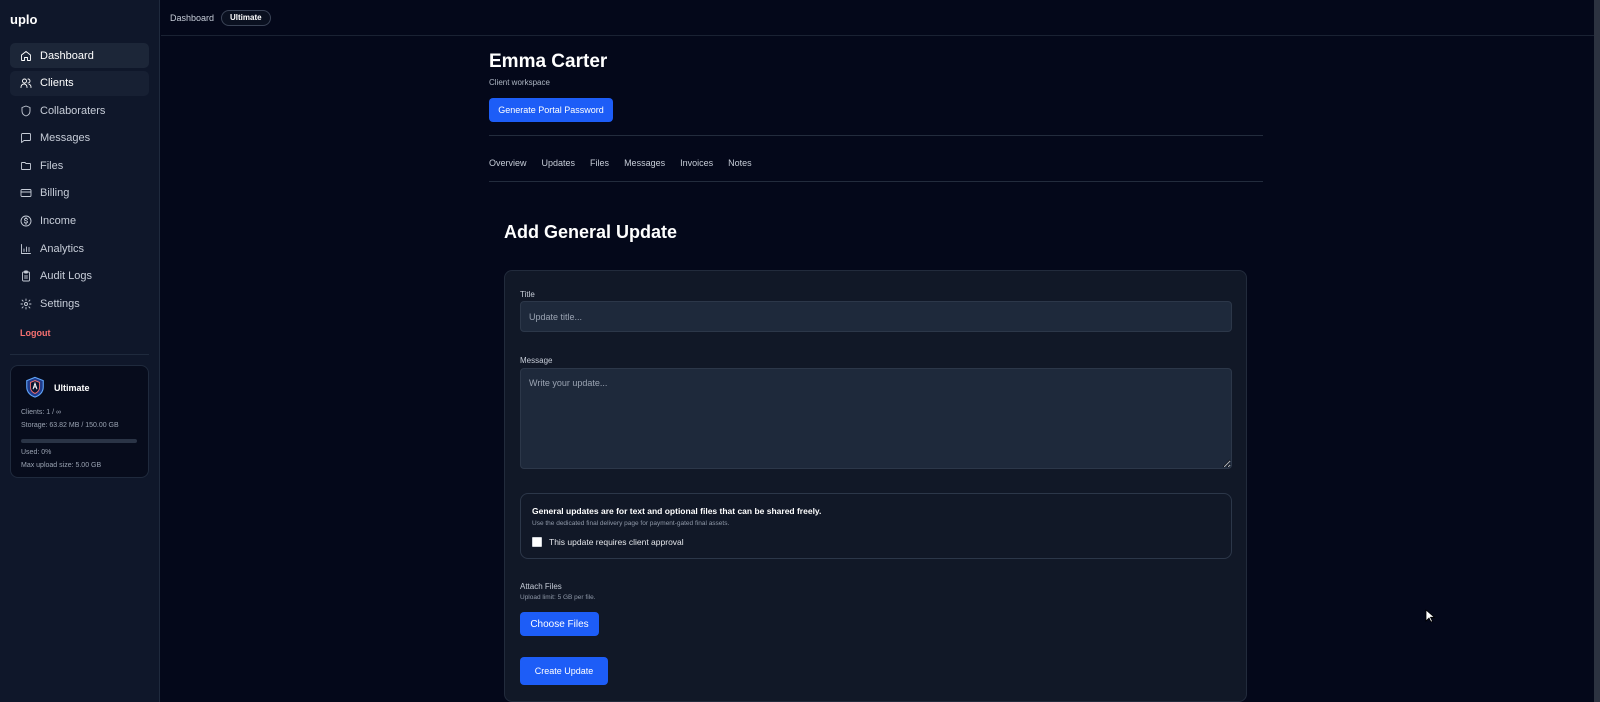 The width and height of the screenshot is (1600, 702). I want to click on sidebar-item-collaboraters: Collaboraters, so click(79, 110).